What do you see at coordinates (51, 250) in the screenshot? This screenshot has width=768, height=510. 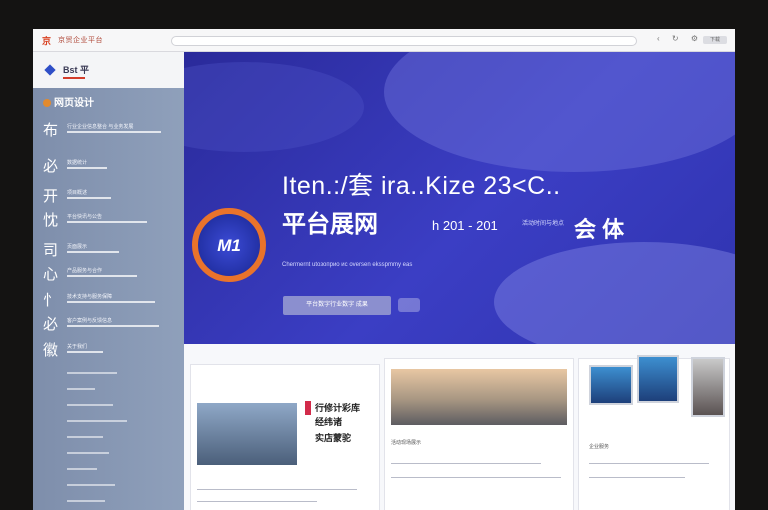 I see `sidebar-item-glyph: 司` at bounding box center [51, 250].